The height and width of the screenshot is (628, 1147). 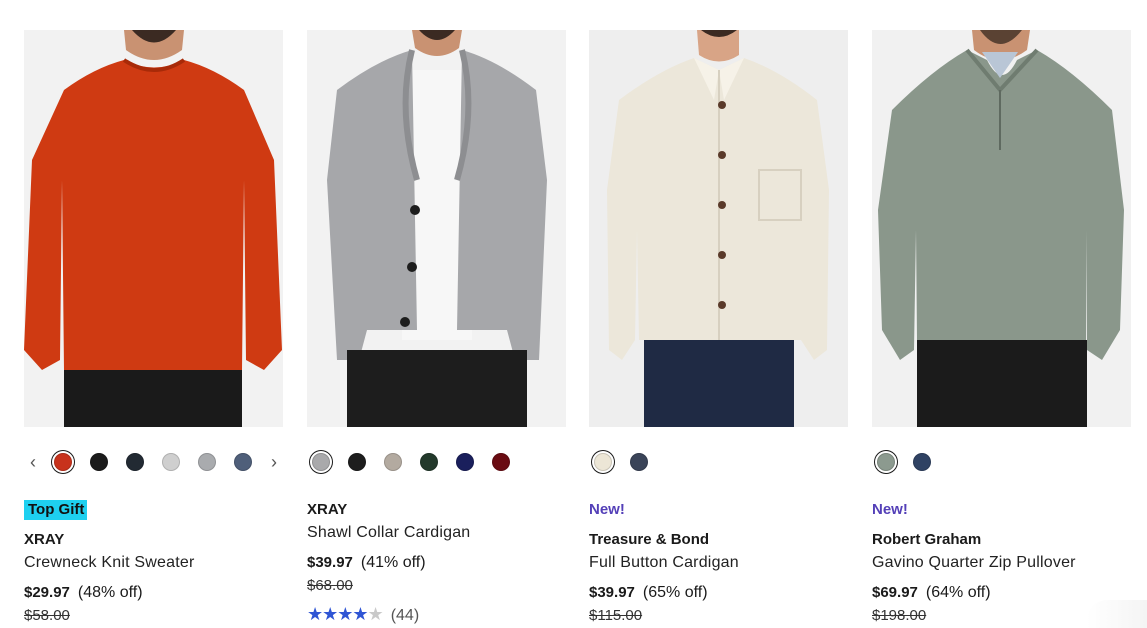 I want to click on discount-label: (65% off), so click(x=675, y=592).